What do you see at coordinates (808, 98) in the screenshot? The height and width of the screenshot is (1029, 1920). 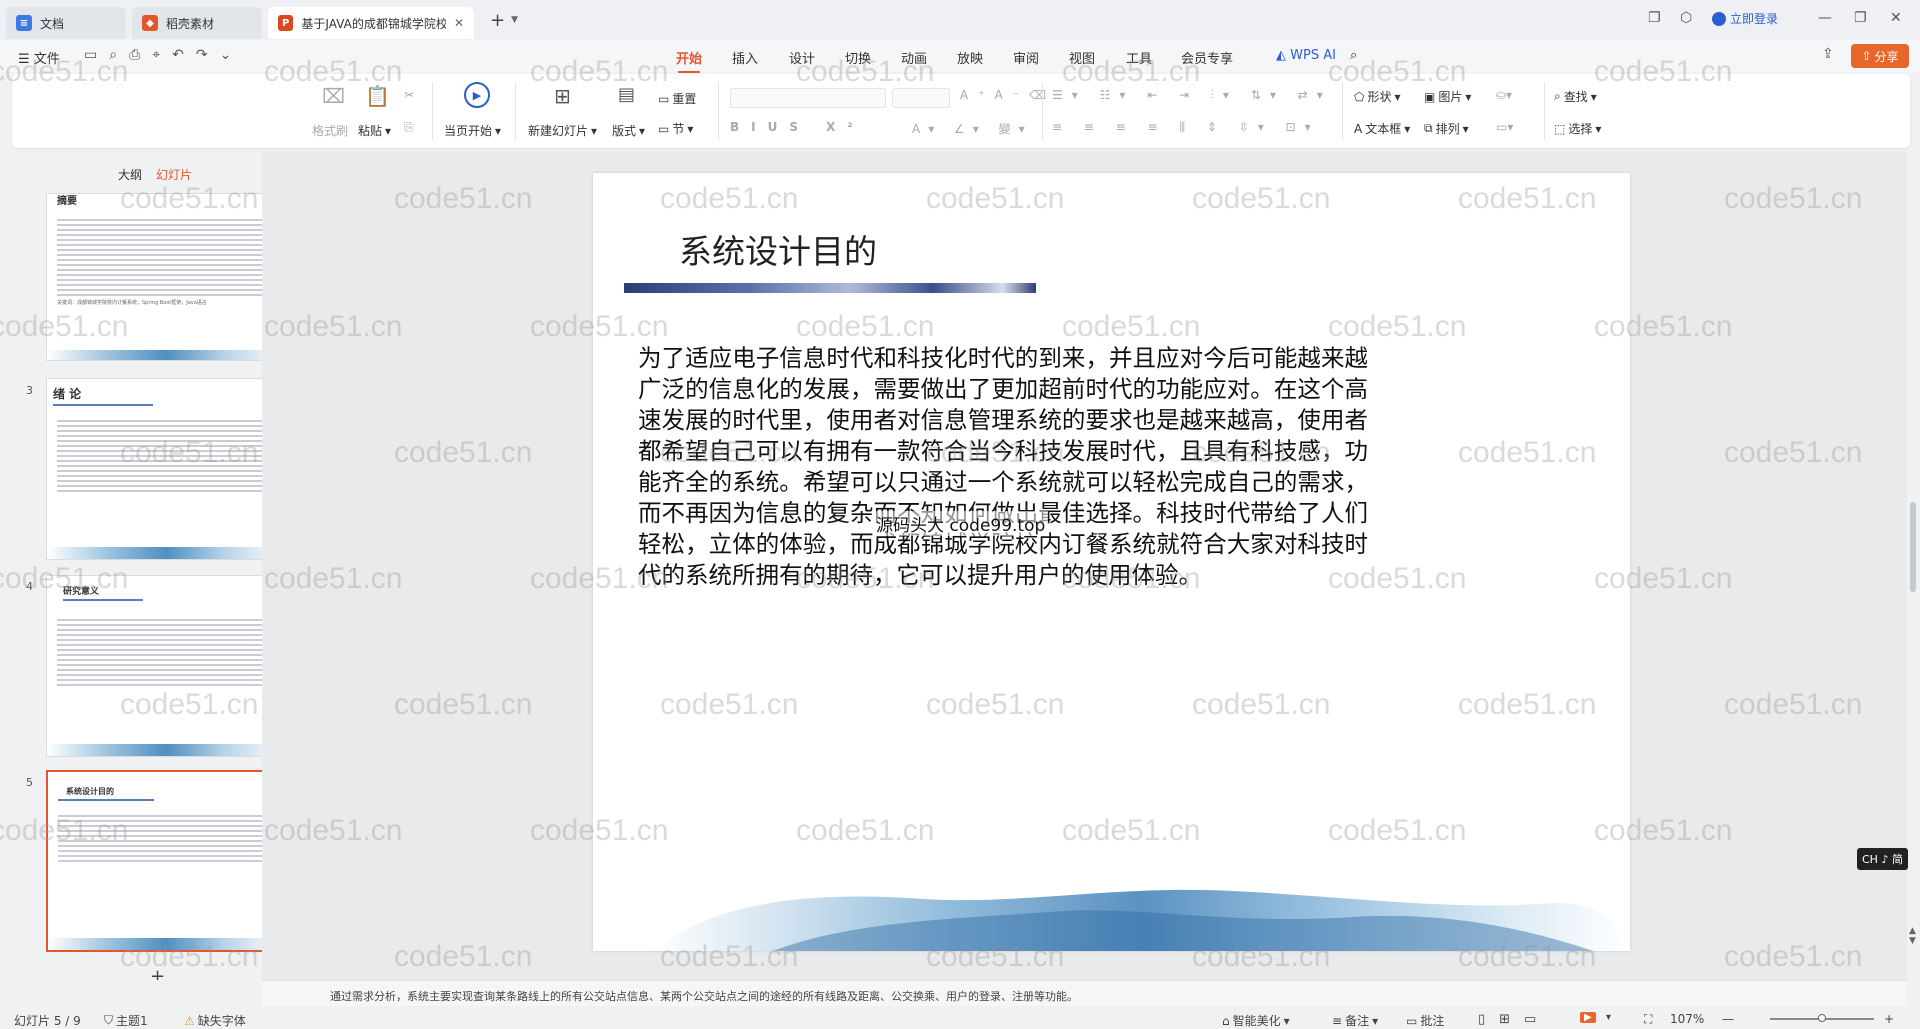 I see `font-family-select` at bounding box center [808, 98].